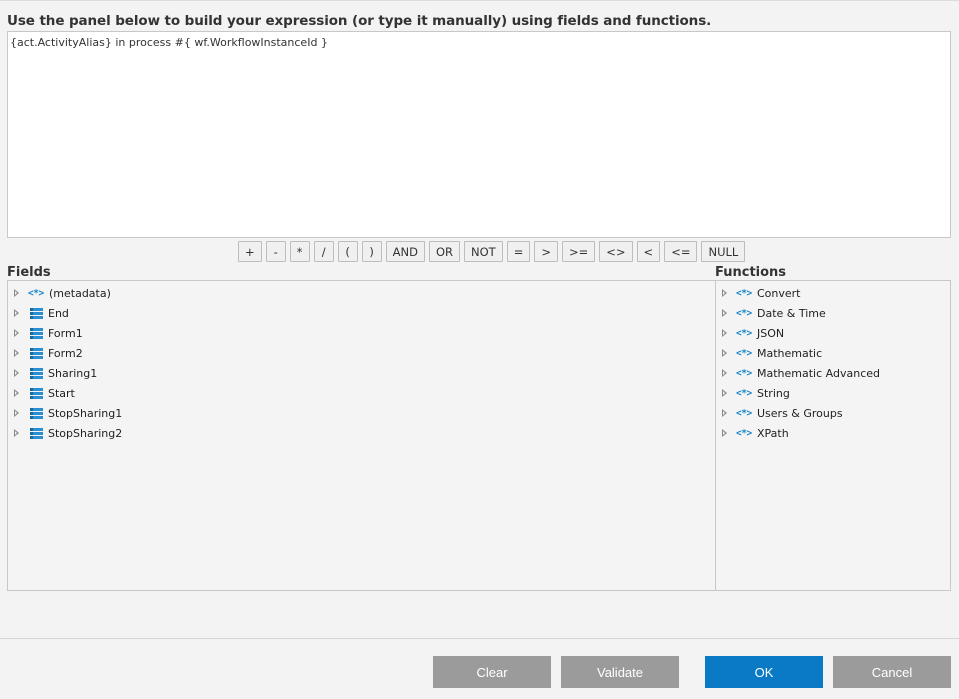 The image size is (959, 699). What do you see at coordinates (751, 272) in the screenshot?
I see `functions-heading: Functions` at bounding box center [751, 272].